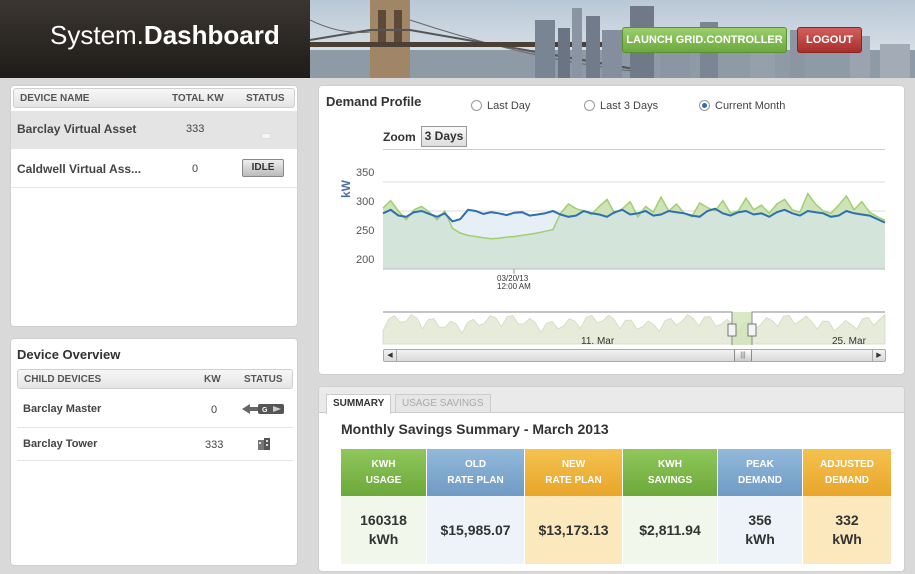  Describe the element at coordinates (760, 520) in the screenshot. I see `card-value: 356` at that location.